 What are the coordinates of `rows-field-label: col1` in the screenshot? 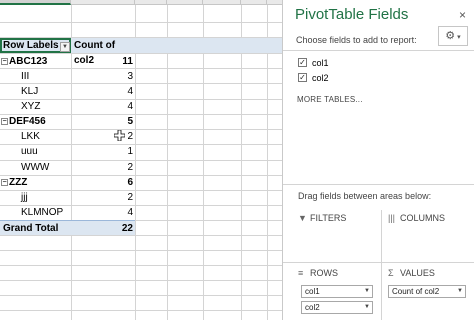 It's located at (312, 291).